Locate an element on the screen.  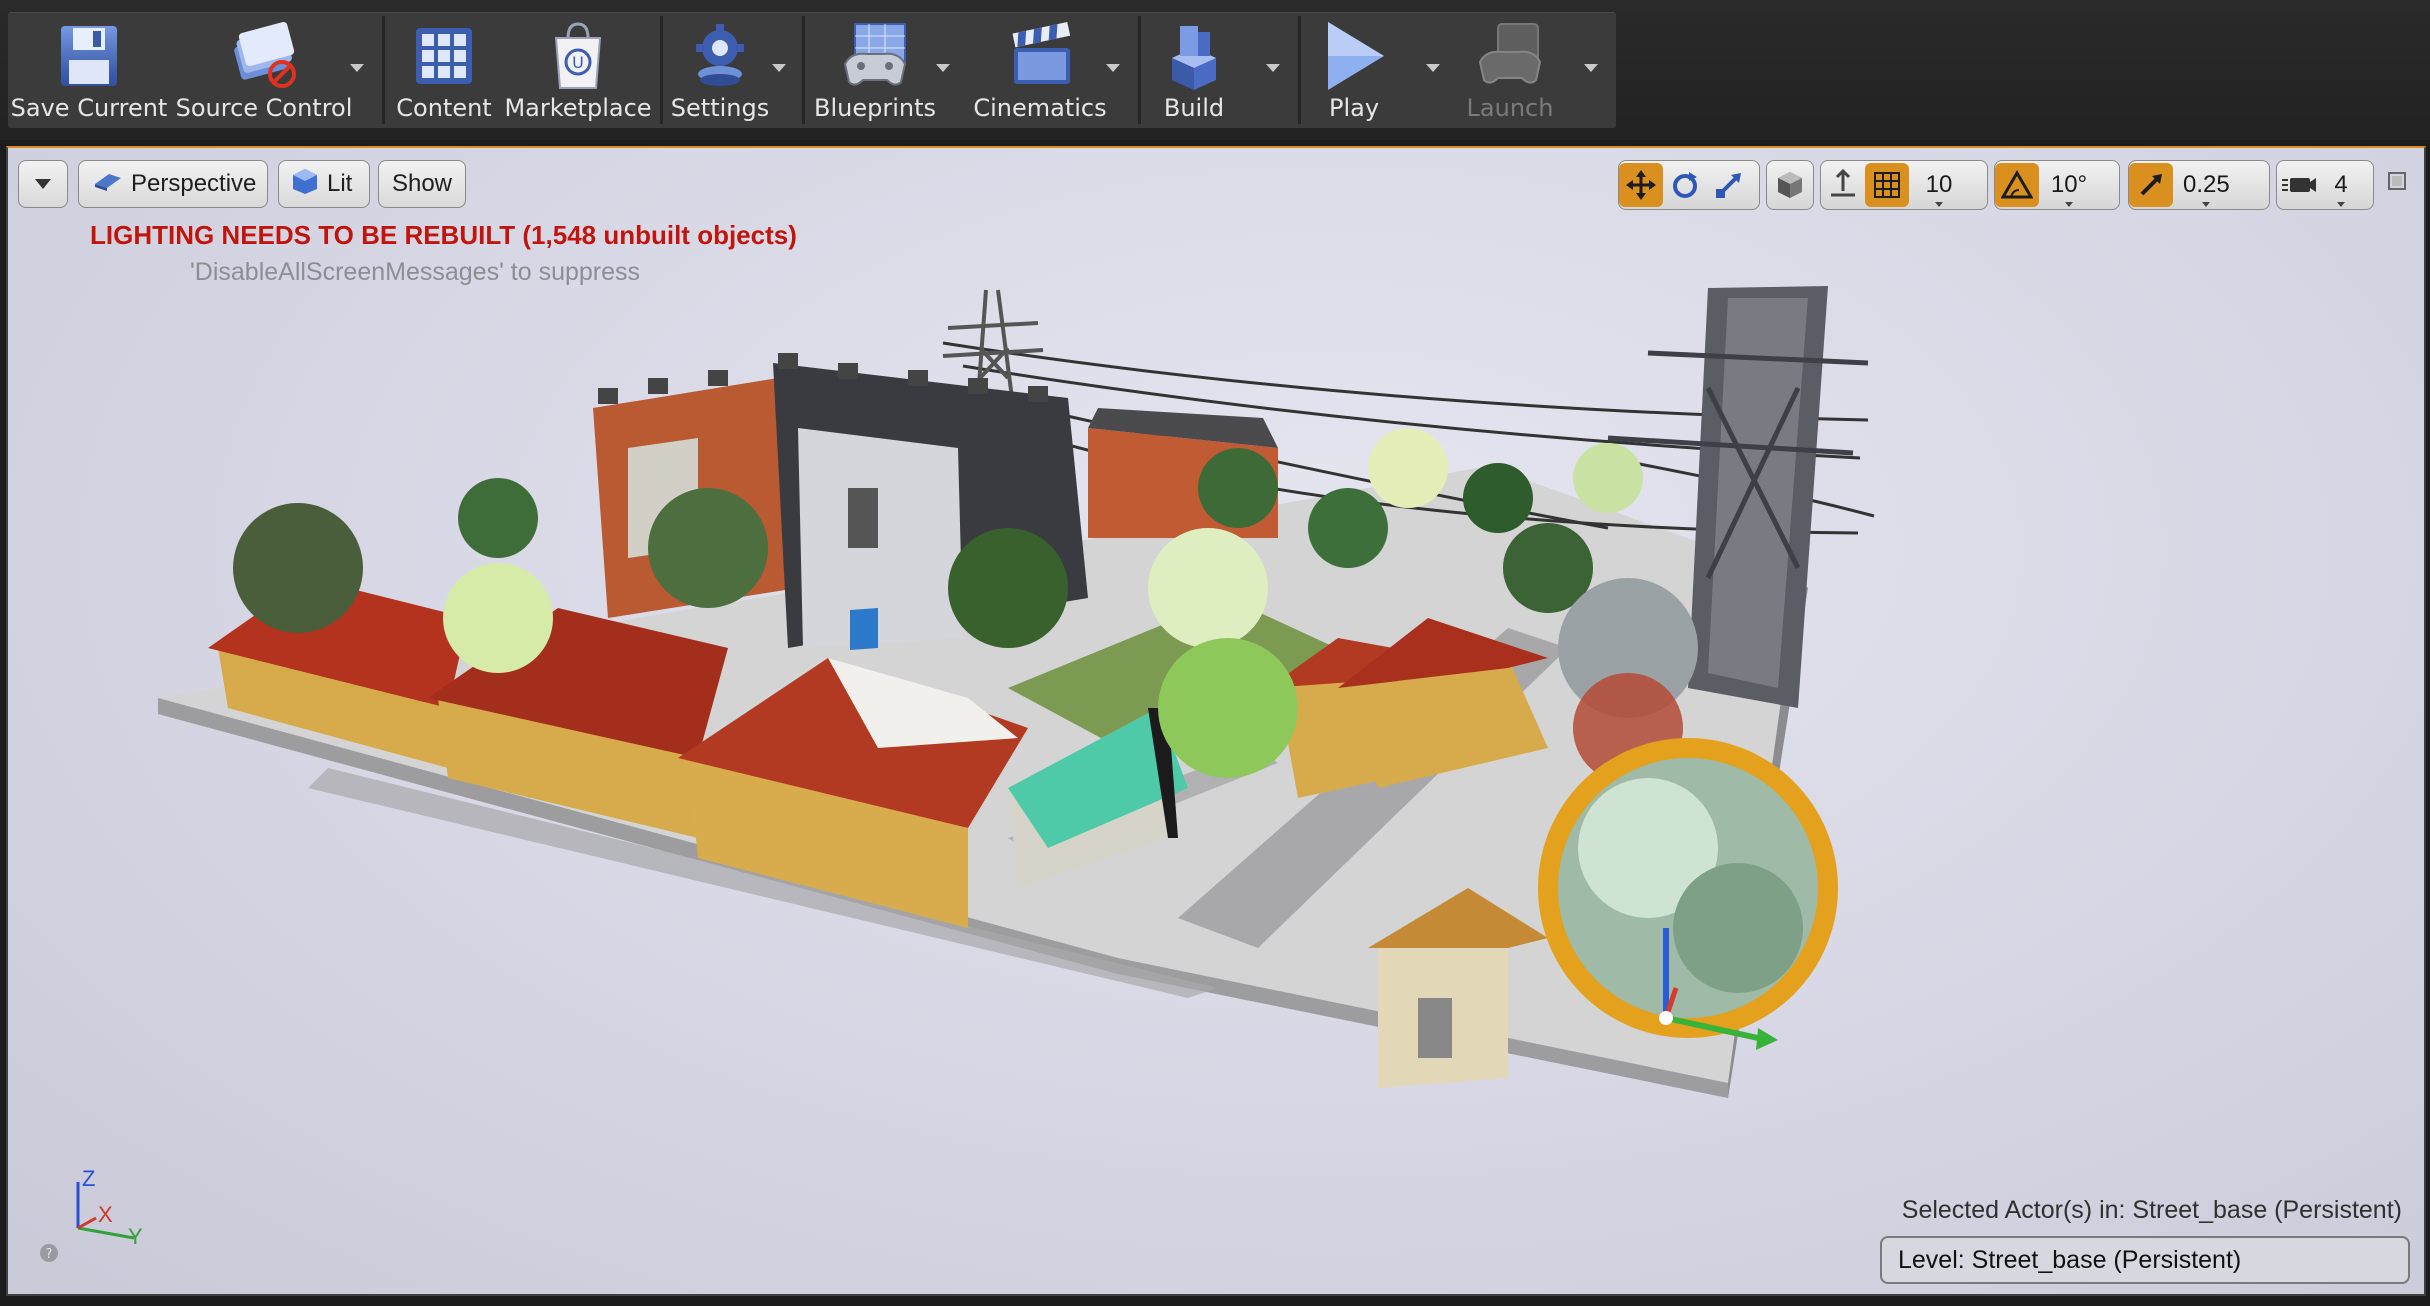
viewport-options-button is located at coordinates (43, 184).